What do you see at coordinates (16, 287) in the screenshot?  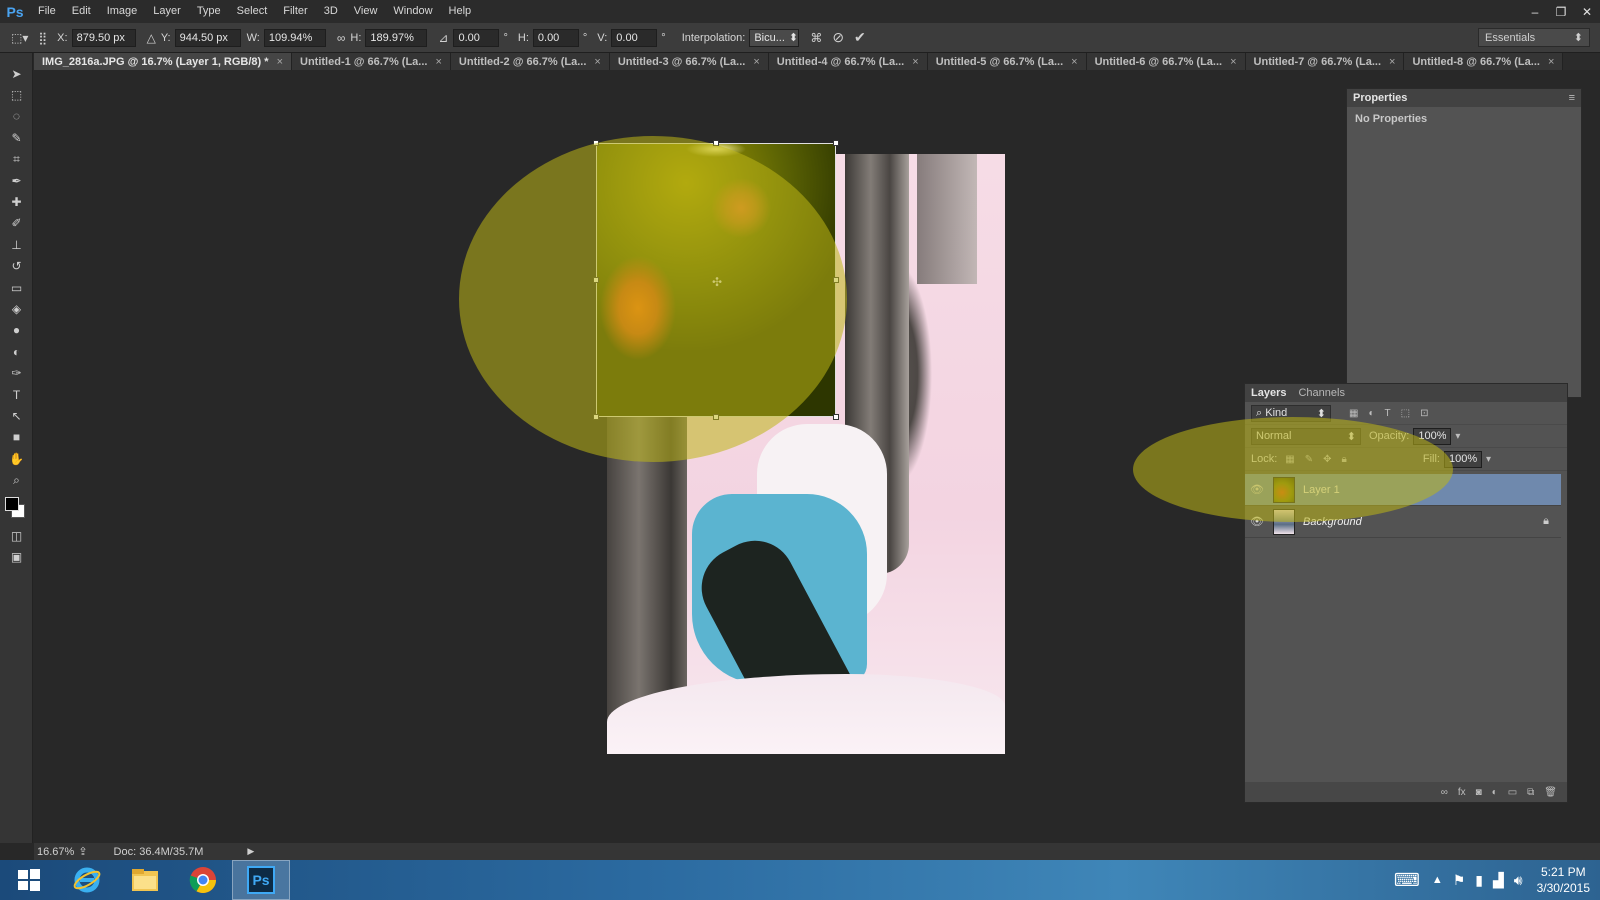 I see `eraser-icon: ▭` at bounding box center [16, 287].